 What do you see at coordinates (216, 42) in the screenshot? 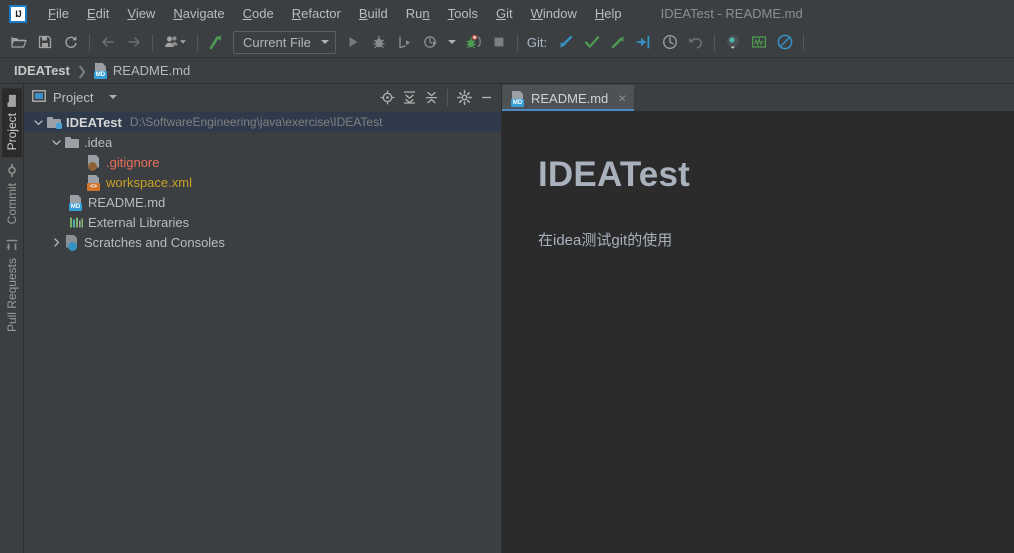
I see `update-project-icon` at bounding box center [216, 42].